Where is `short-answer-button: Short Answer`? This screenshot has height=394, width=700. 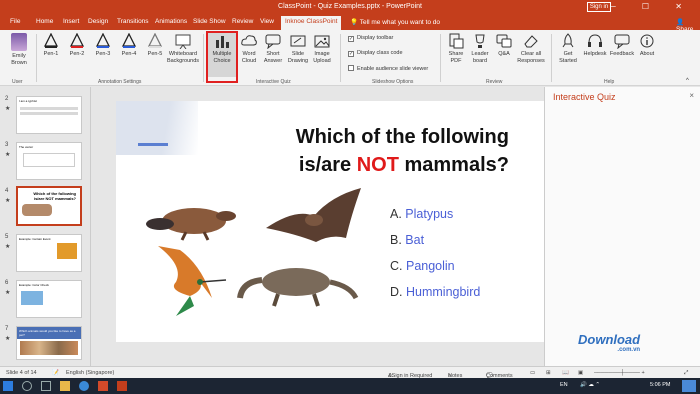
short-answer-button: Short Answer is located at coordinates (273, 48).